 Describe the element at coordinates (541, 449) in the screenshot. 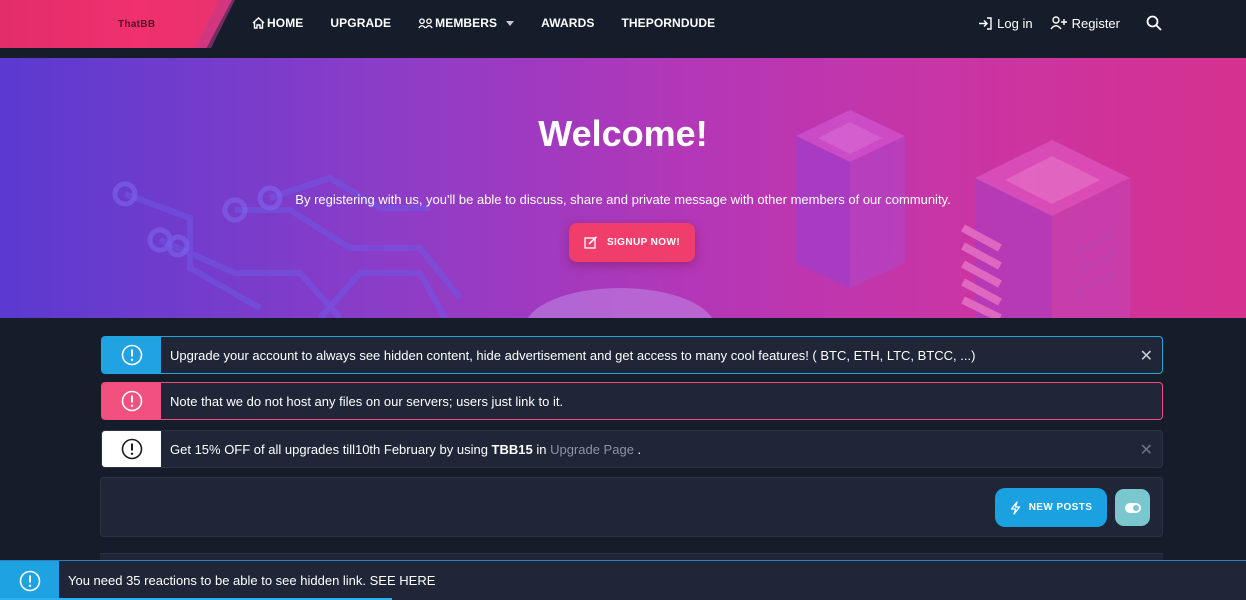

I see `promo-mid: in` at that location.